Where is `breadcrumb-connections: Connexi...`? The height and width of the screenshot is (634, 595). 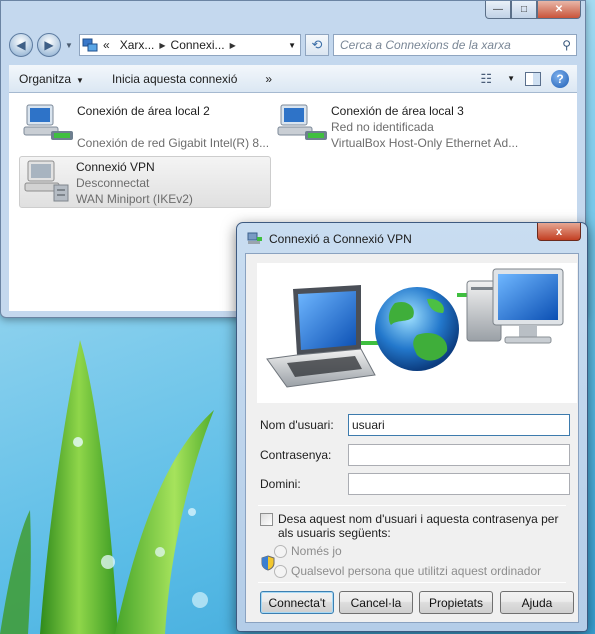
breadcrumb-connections: Connexi... is located at coordinates (198, 45).